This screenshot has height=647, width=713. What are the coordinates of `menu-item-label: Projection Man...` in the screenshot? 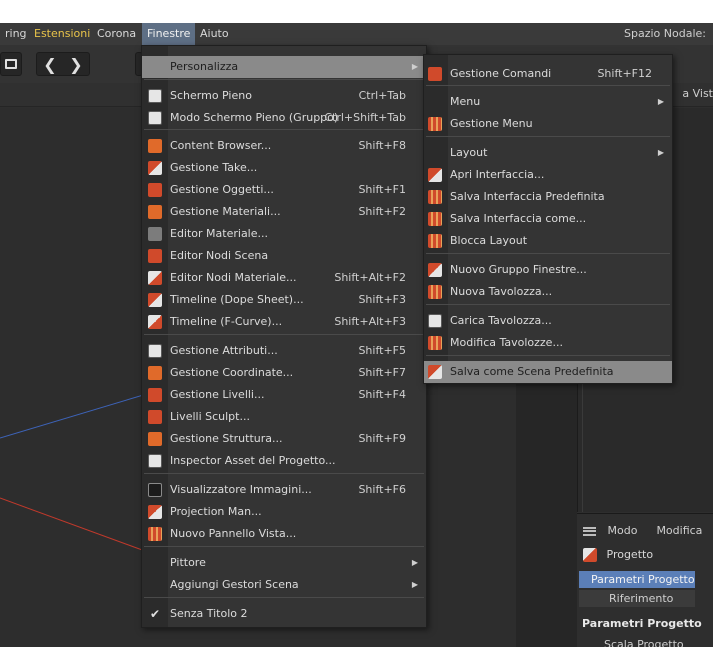 It's located at (216, 511).